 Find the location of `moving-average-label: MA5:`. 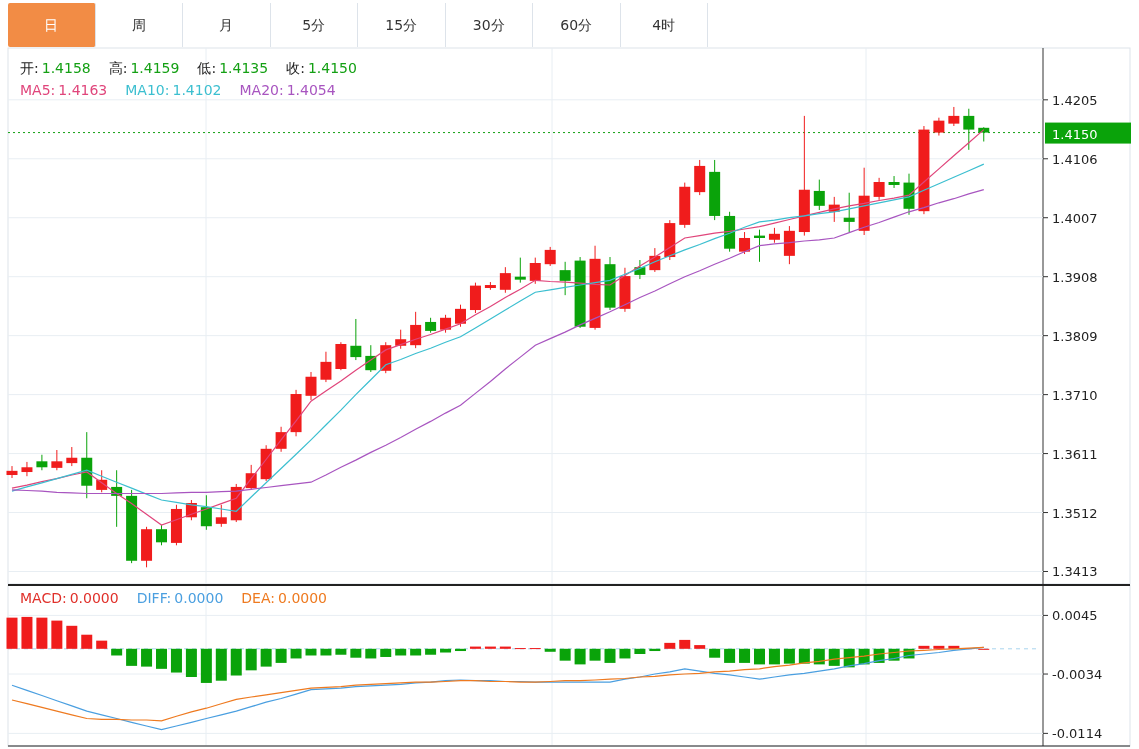

moving-average-label: MA5: is located at coordinates (38, 90).